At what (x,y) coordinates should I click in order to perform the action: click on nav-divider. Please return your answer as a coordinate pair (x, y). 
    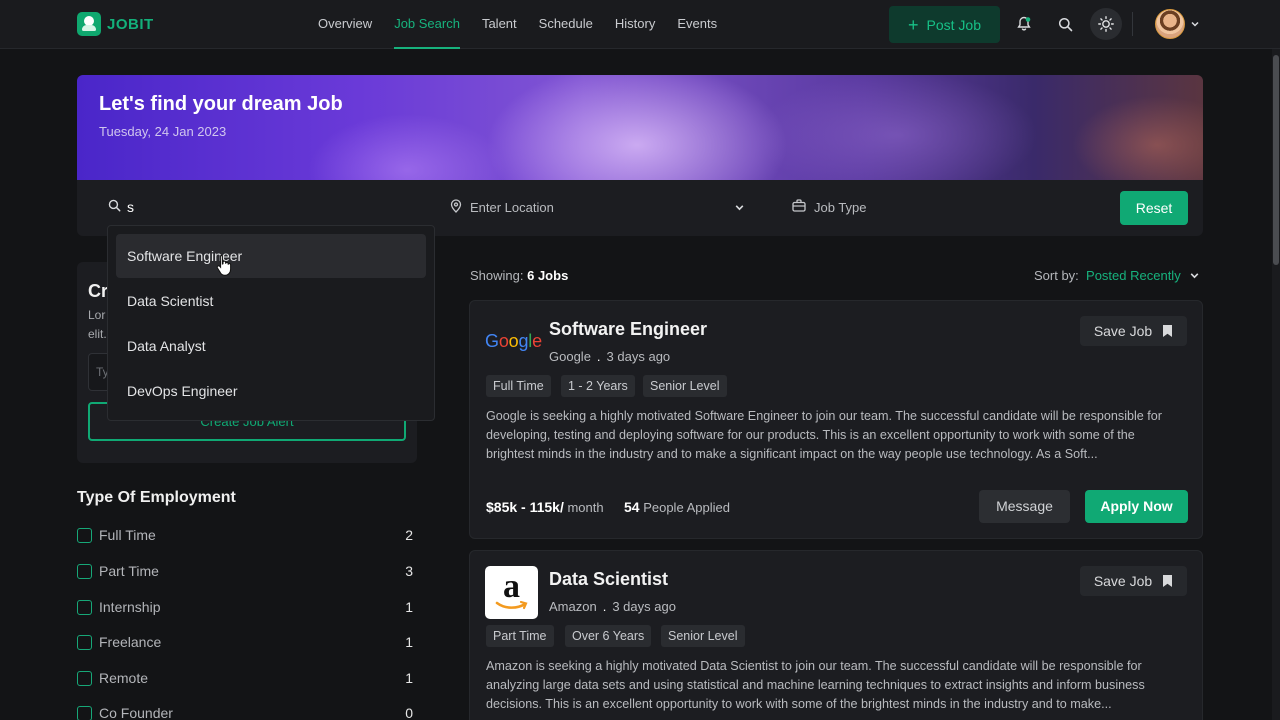
    Looking at the image, I should click on (1132, 24).